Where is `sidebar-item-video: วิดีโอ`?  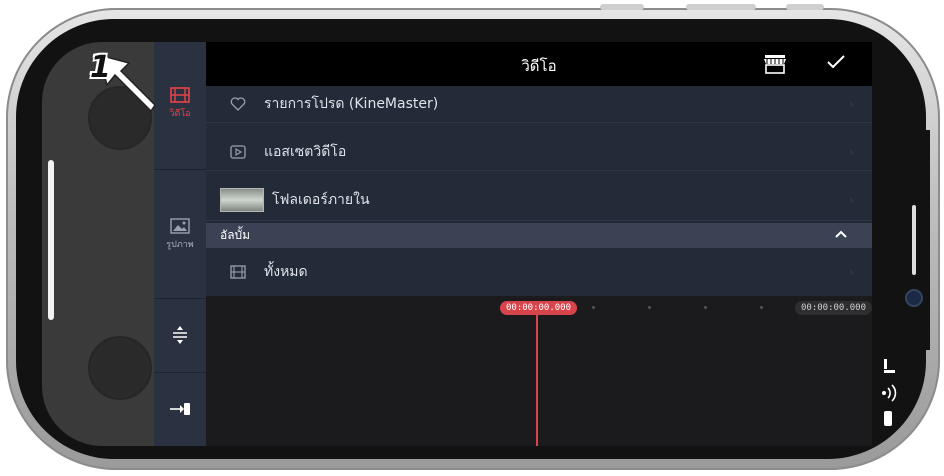 sidebar-item-video: วิดีโอ is located at coordinates (180, 106).